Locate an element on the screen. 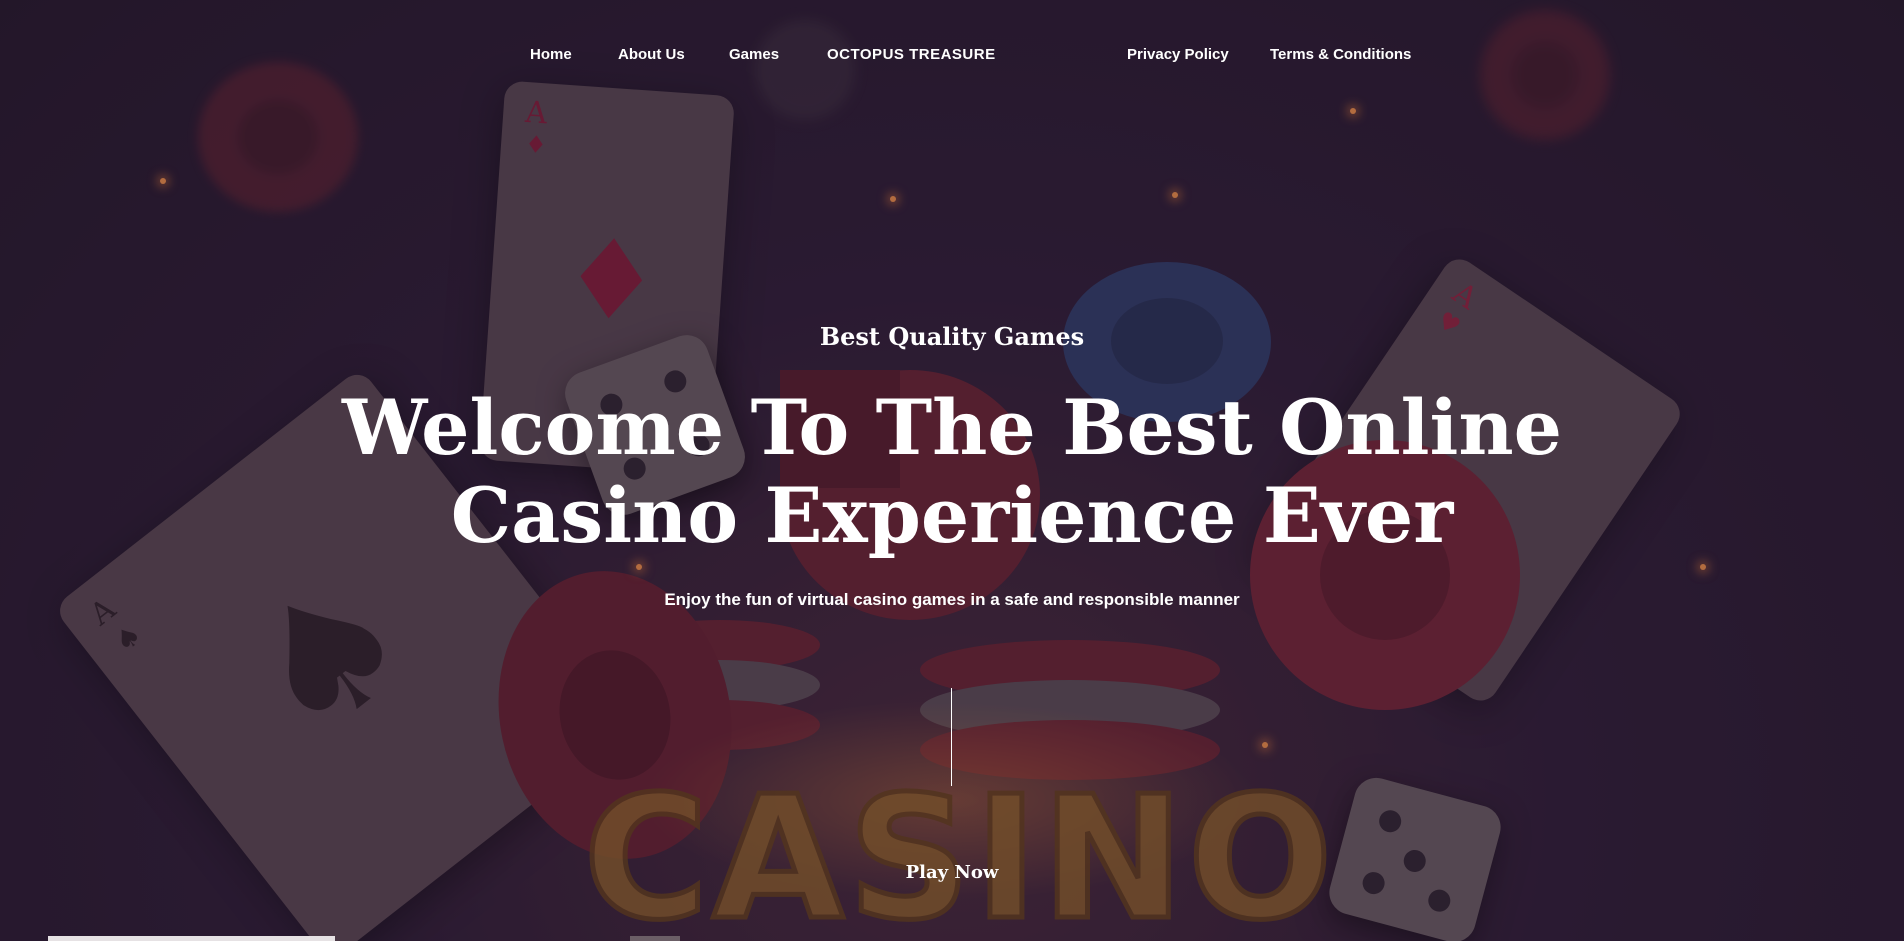 The width and height of the screenshot is (1904, 941). hero-headline-line-2: Casino Experience Ever is located at coordinates (952, 515).